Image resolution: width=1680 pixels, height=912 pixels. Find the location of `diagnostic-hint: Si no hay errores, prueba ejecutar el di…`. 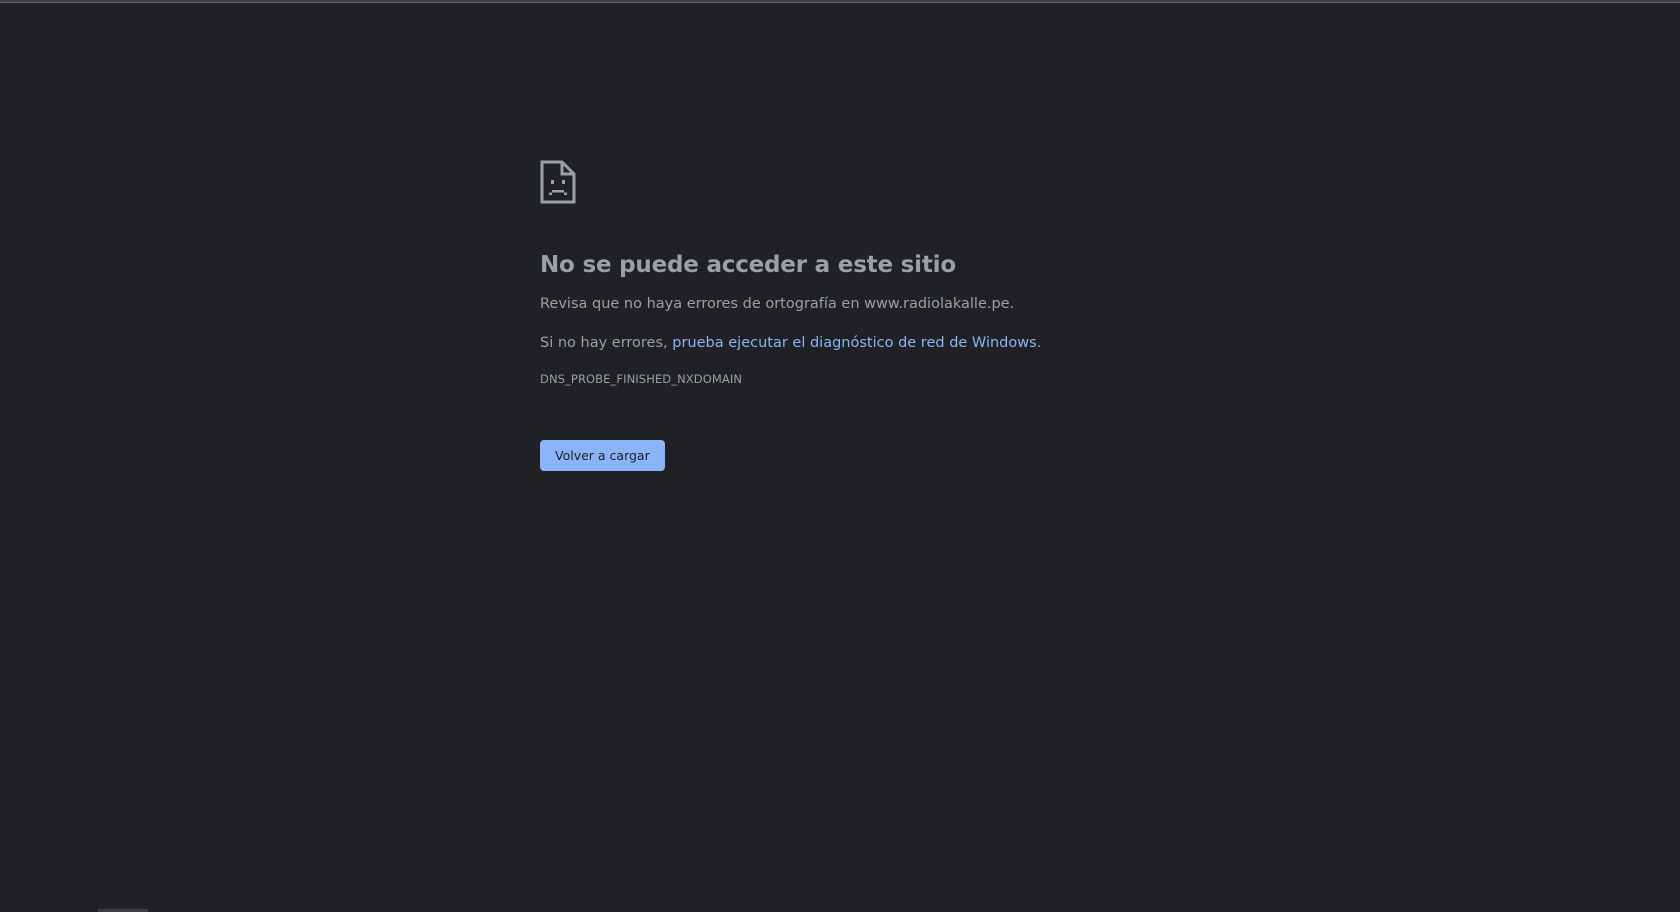

diagnostic-hint: Si no hay errores, prueba ejecutar el di… is located at coordinates (860, 343).